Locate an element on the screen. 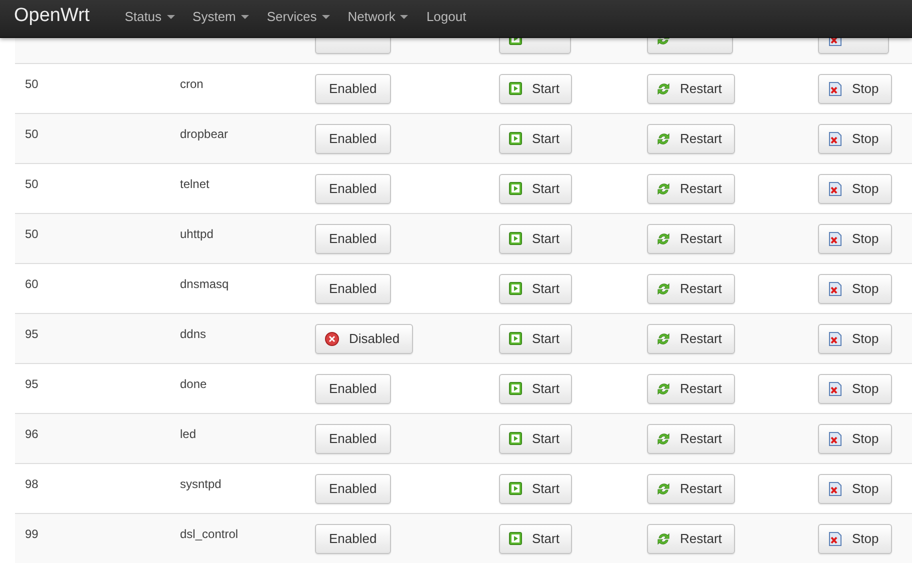 The height and width of the screenshot is (574, 912). service-name: dnsmasq is located at coordinates (204, 284).